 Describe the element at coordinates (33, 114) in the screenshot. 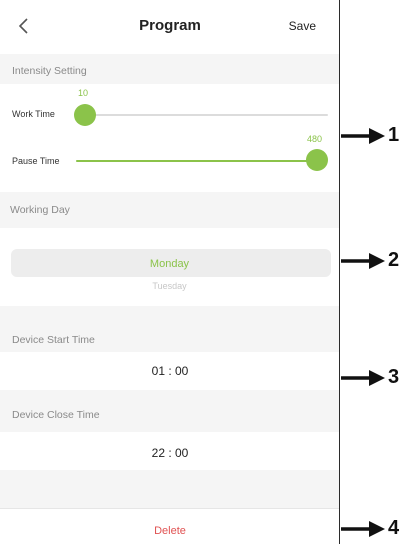

I see `work-time-label: Work Time` at that location.